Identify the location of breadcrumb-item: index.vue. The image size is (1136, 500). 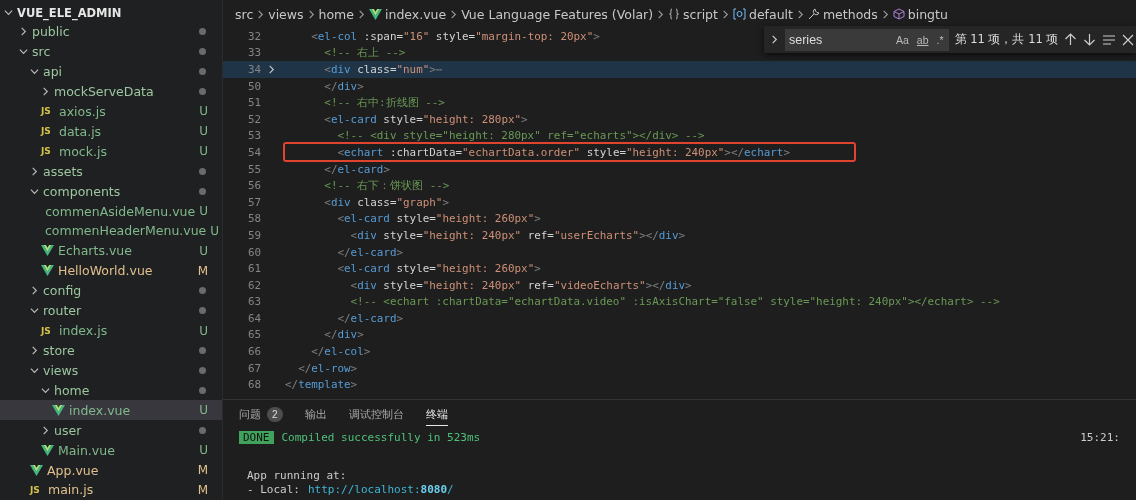
(416, 14).